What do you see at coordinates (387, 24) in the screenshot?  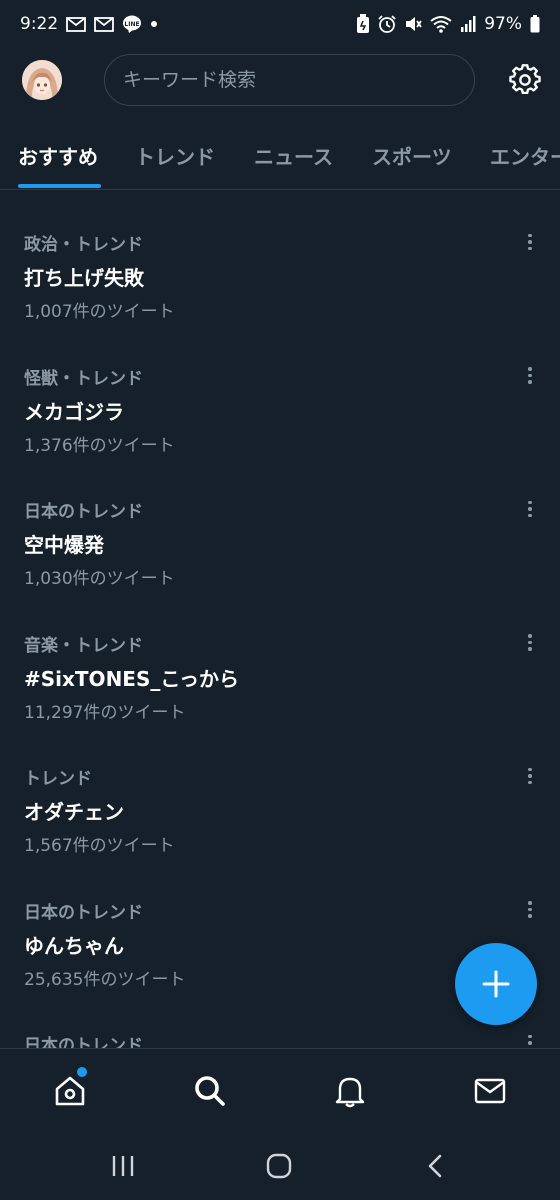 I see `alarm-icon` at bounding box center [387, 24].